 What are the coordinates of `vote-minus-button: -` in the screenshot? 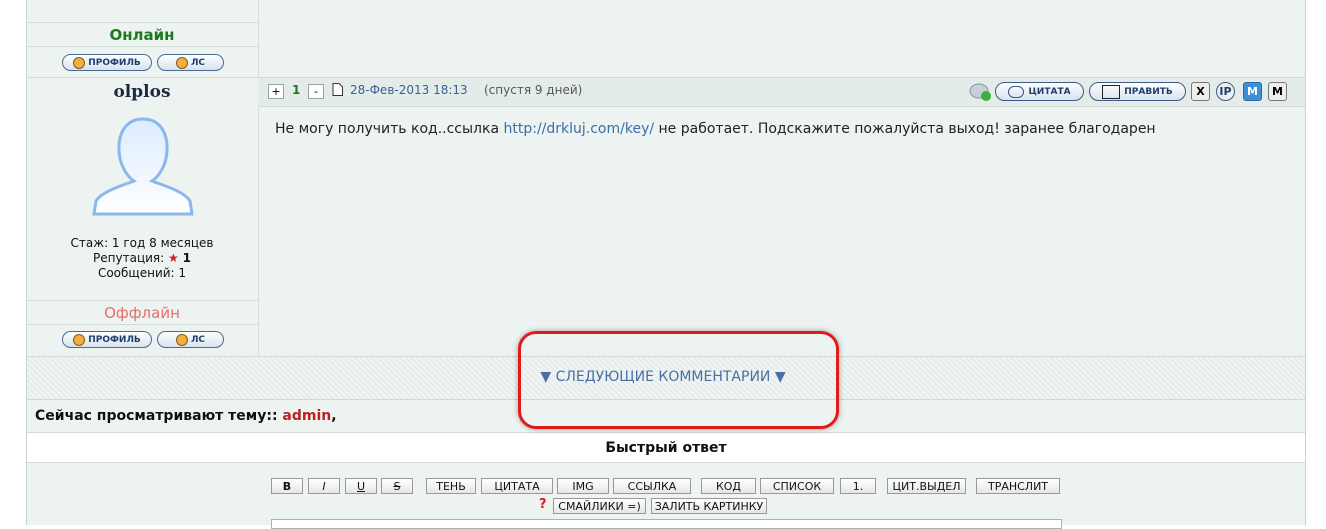 It's located at (316, 91).